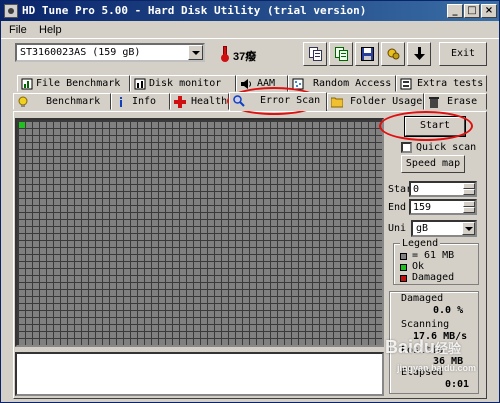  What do you see at coordinates (110, 52) in the screenshot?
I see `drive-select: ST3160023AS (159 gB)` at bounding box center [110, 52].